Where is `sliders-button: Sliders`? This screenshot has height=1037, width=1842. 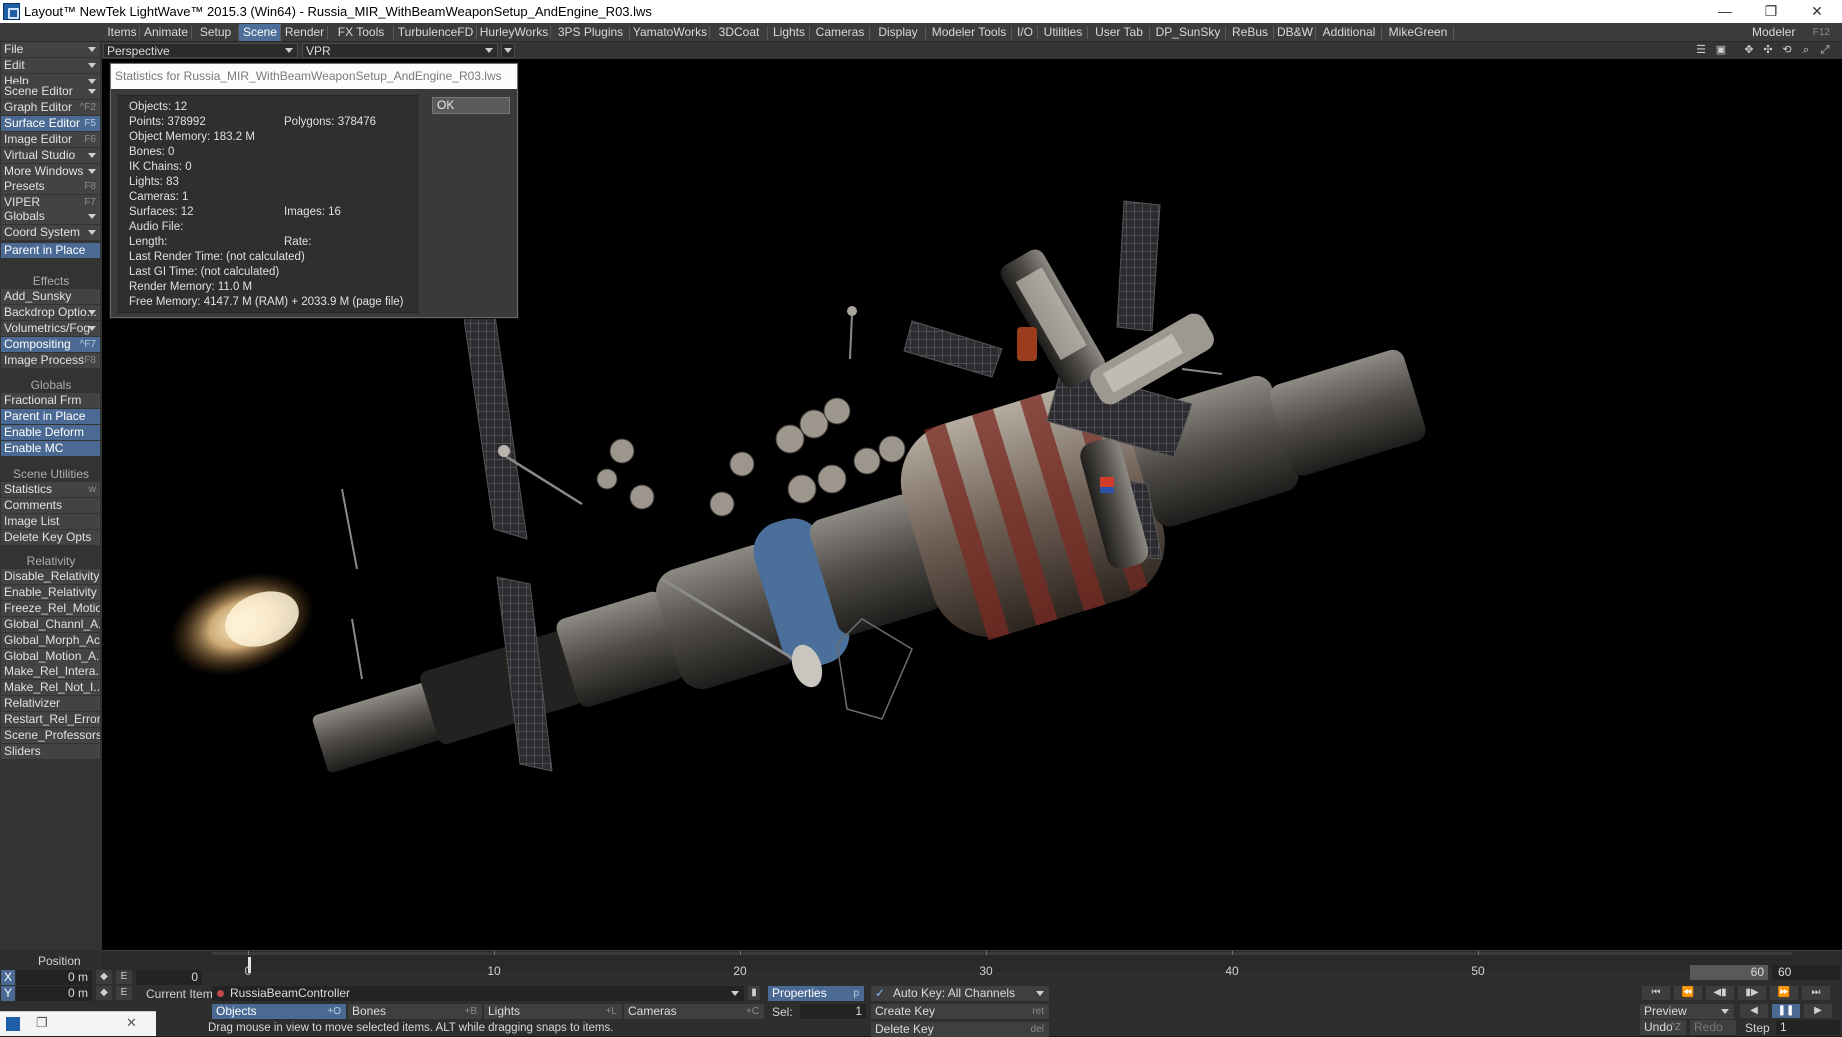 sliders-button: Sliders is located at coordinates (50, 751).